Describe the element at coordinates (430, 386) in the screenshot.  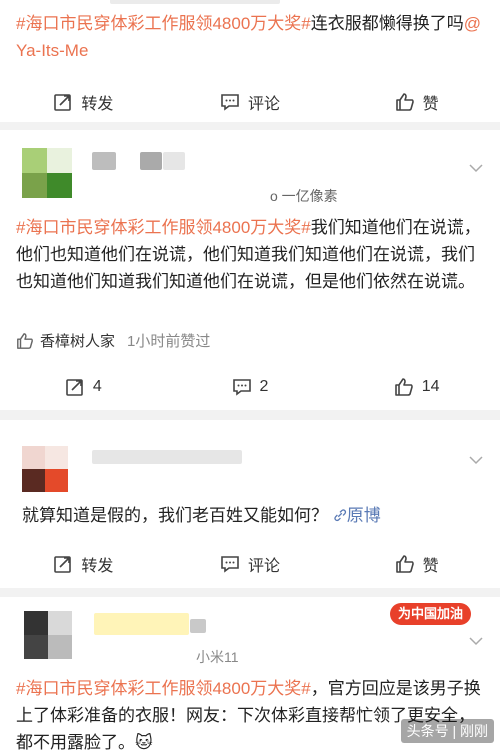
I see `like-count: 14` at that location.